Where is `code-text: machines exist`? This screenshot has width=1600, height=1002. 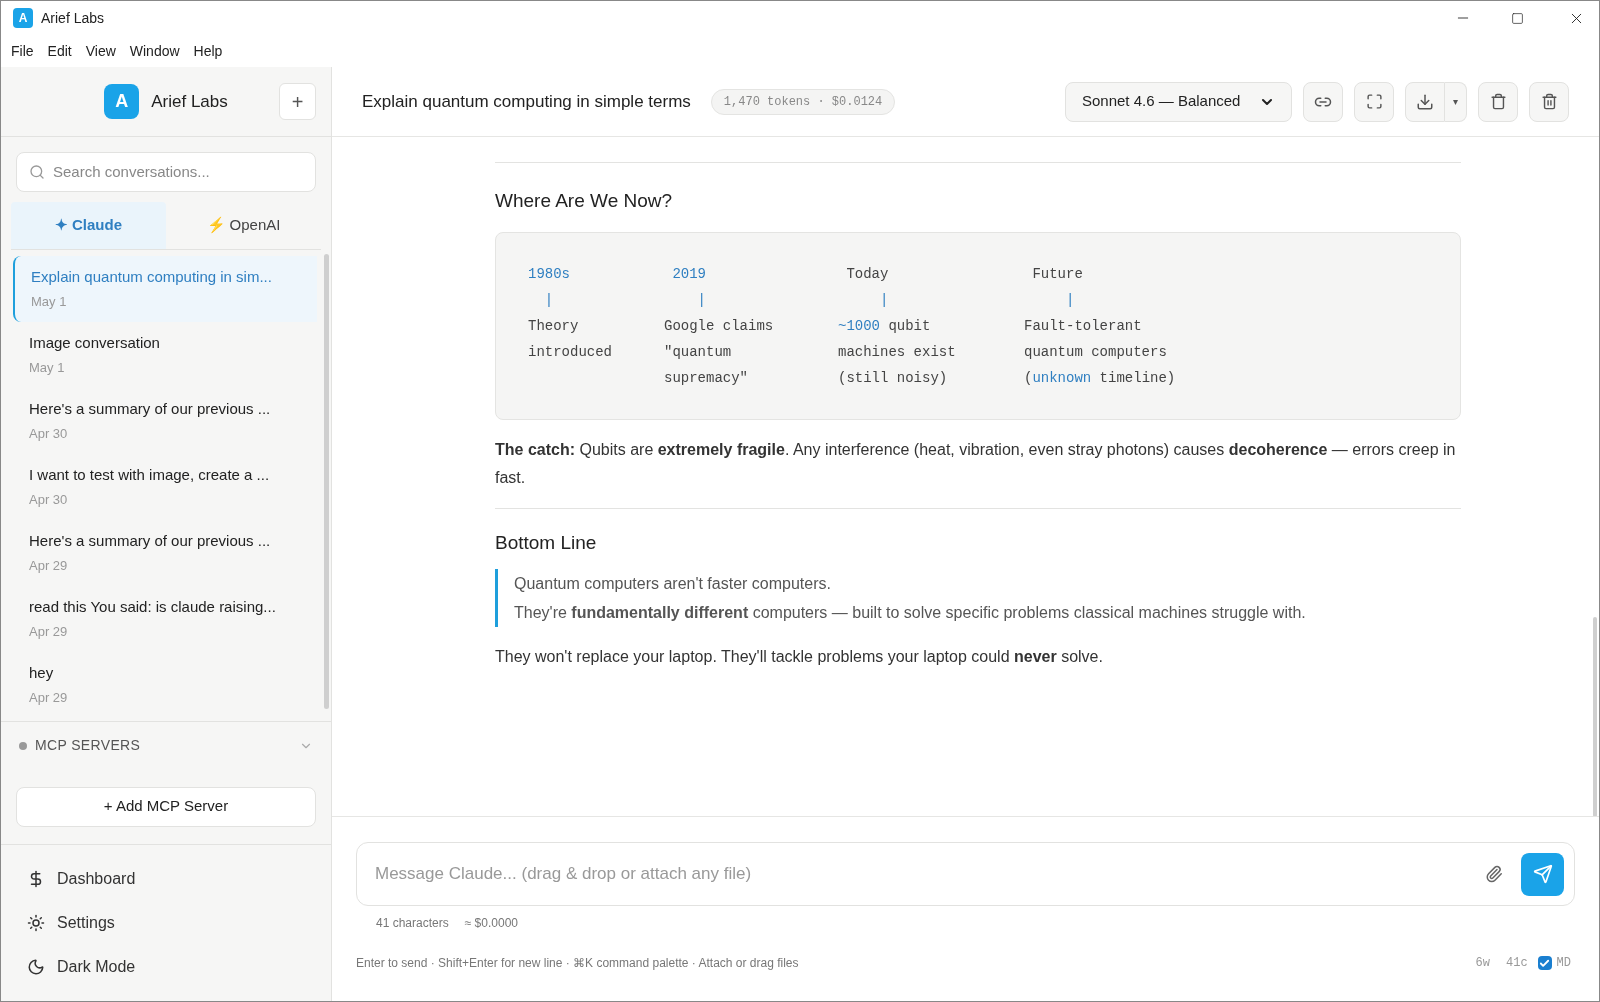 code-text: machines exist is located at coordinates (897, 352).